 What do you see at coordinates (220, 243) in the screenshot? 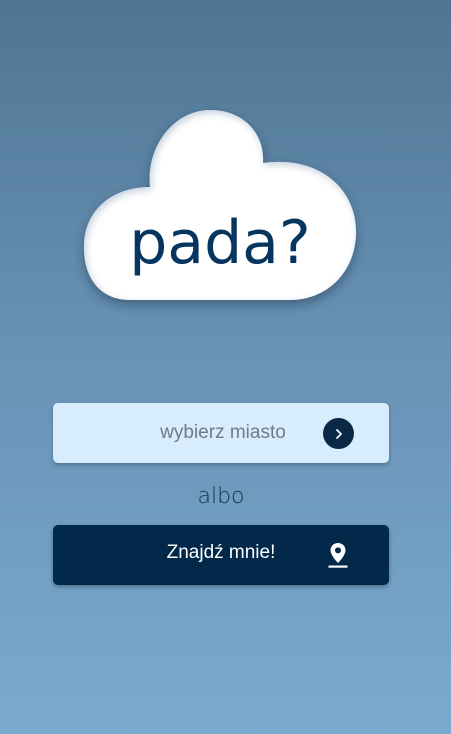
I see `app-title: pada?` at bounding box center [220, 243].